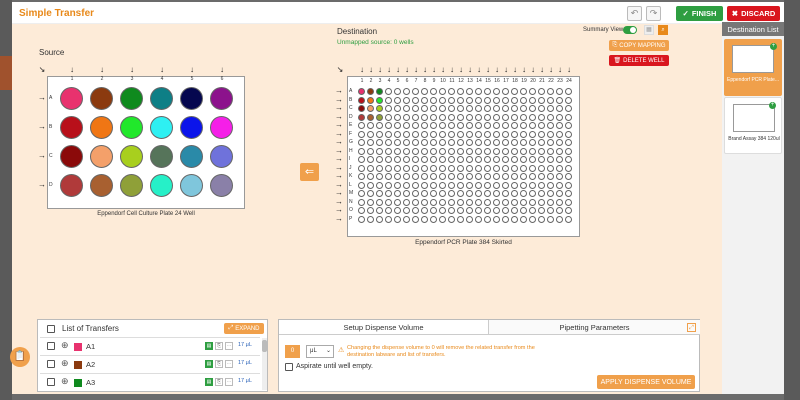  I want to click on unit-select: μL ⌄, so click(320, 351).